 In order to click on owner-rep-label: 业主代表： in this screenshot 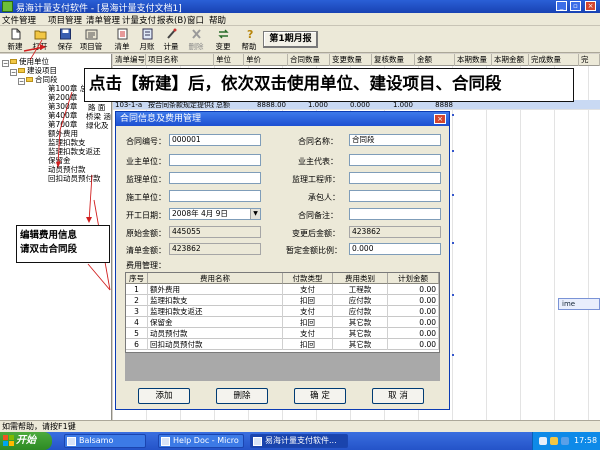, I will do `click(318, 161)`.